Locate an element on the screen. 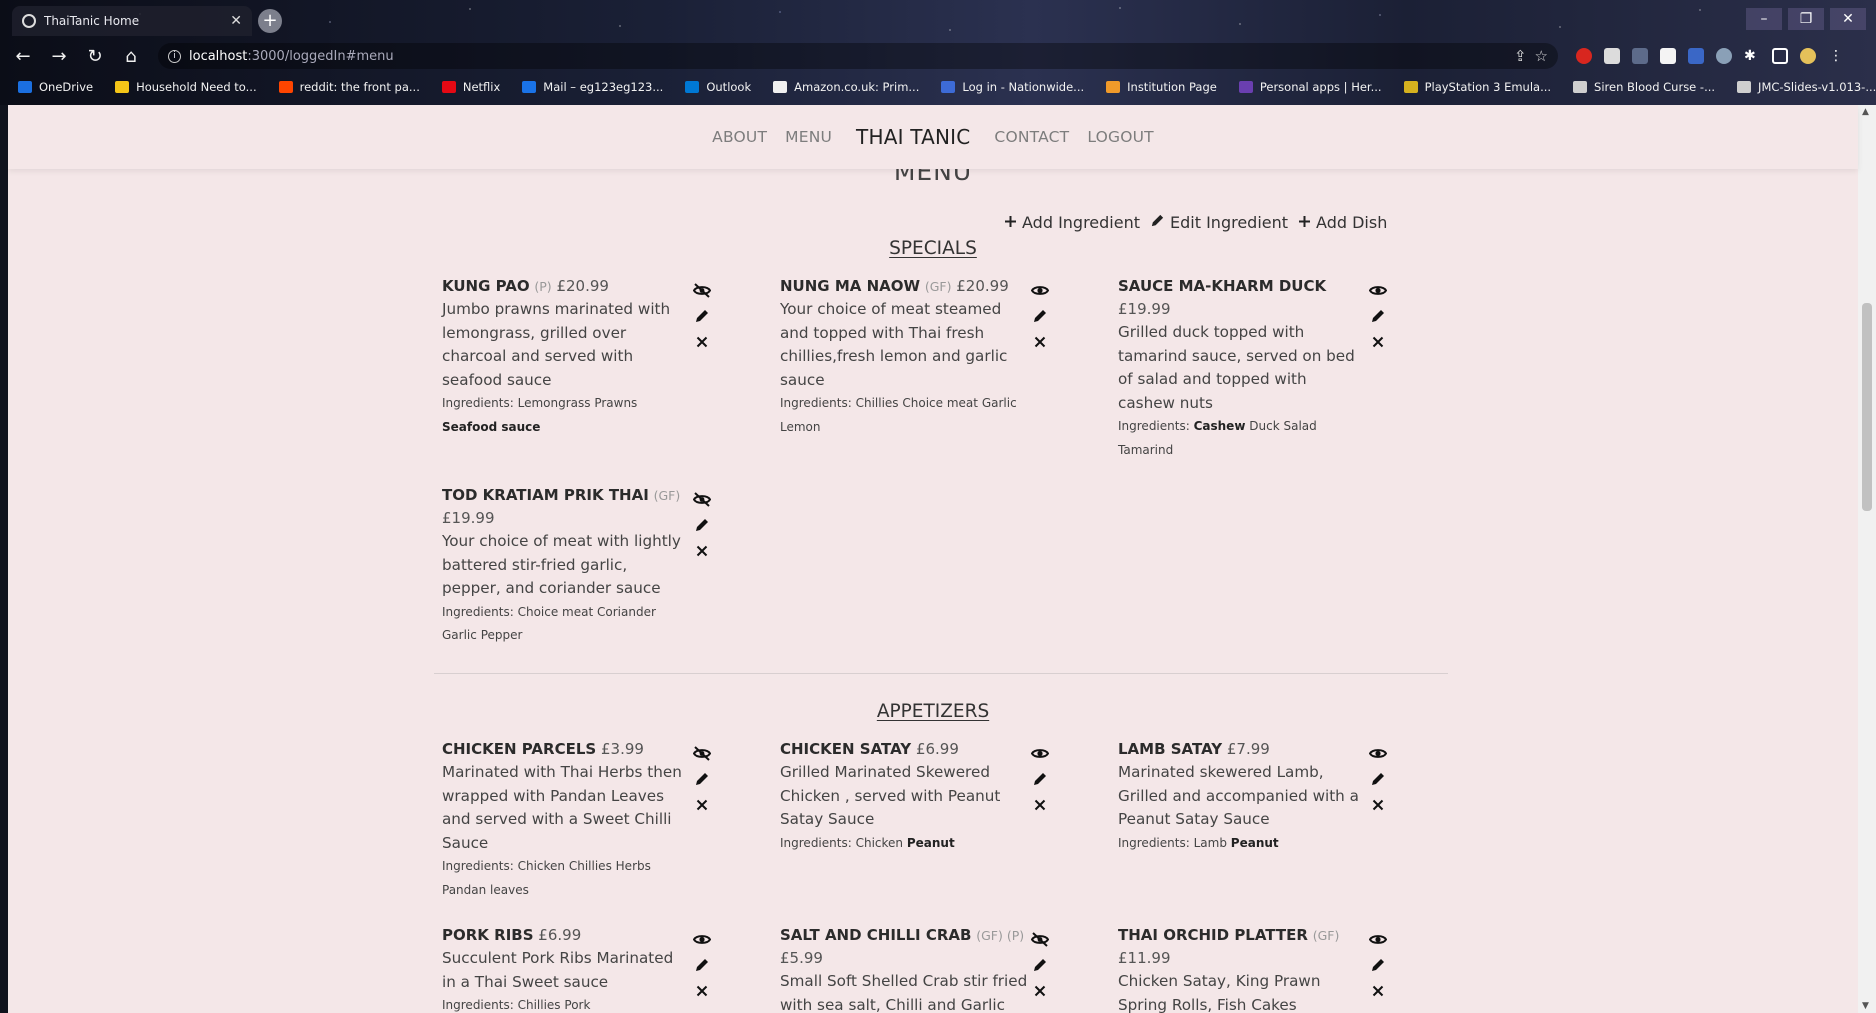  ingredient: Lamb is located at coordinates (1210, 842).